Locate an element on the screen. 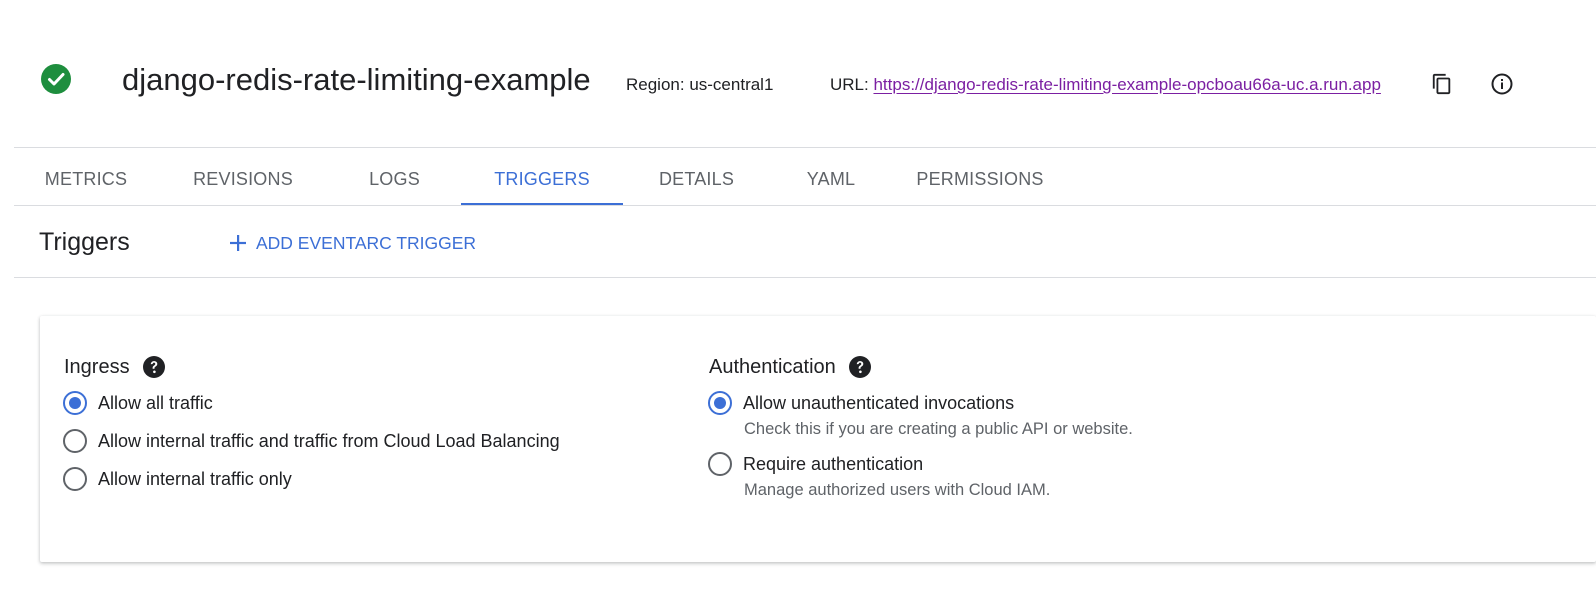 The image size is (1596, 616). tab-revisions: REVISIONS is located at coordinates (243, 179).